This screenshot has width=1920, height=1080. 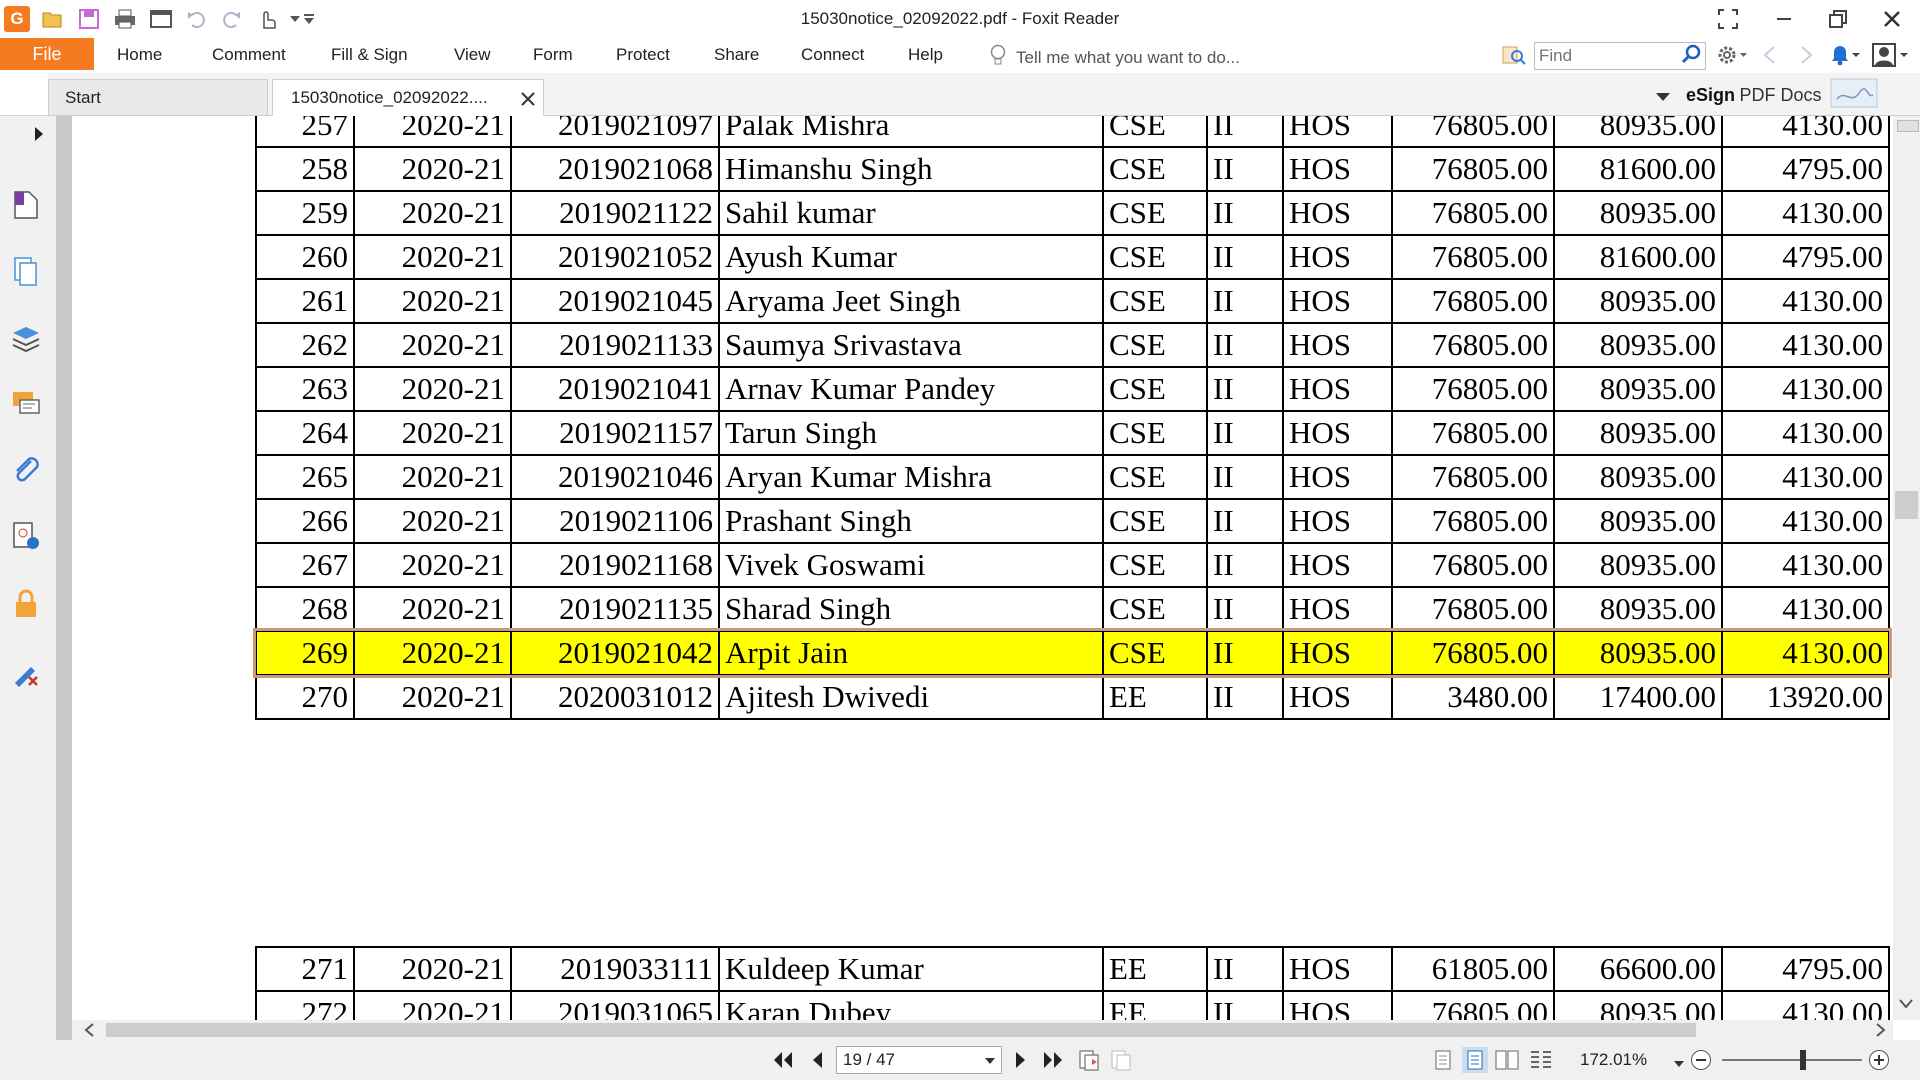 What do you see at coordinates (472, 55) in the screenshot?
I see `menu-view: View` at bounding box center [472, 55].